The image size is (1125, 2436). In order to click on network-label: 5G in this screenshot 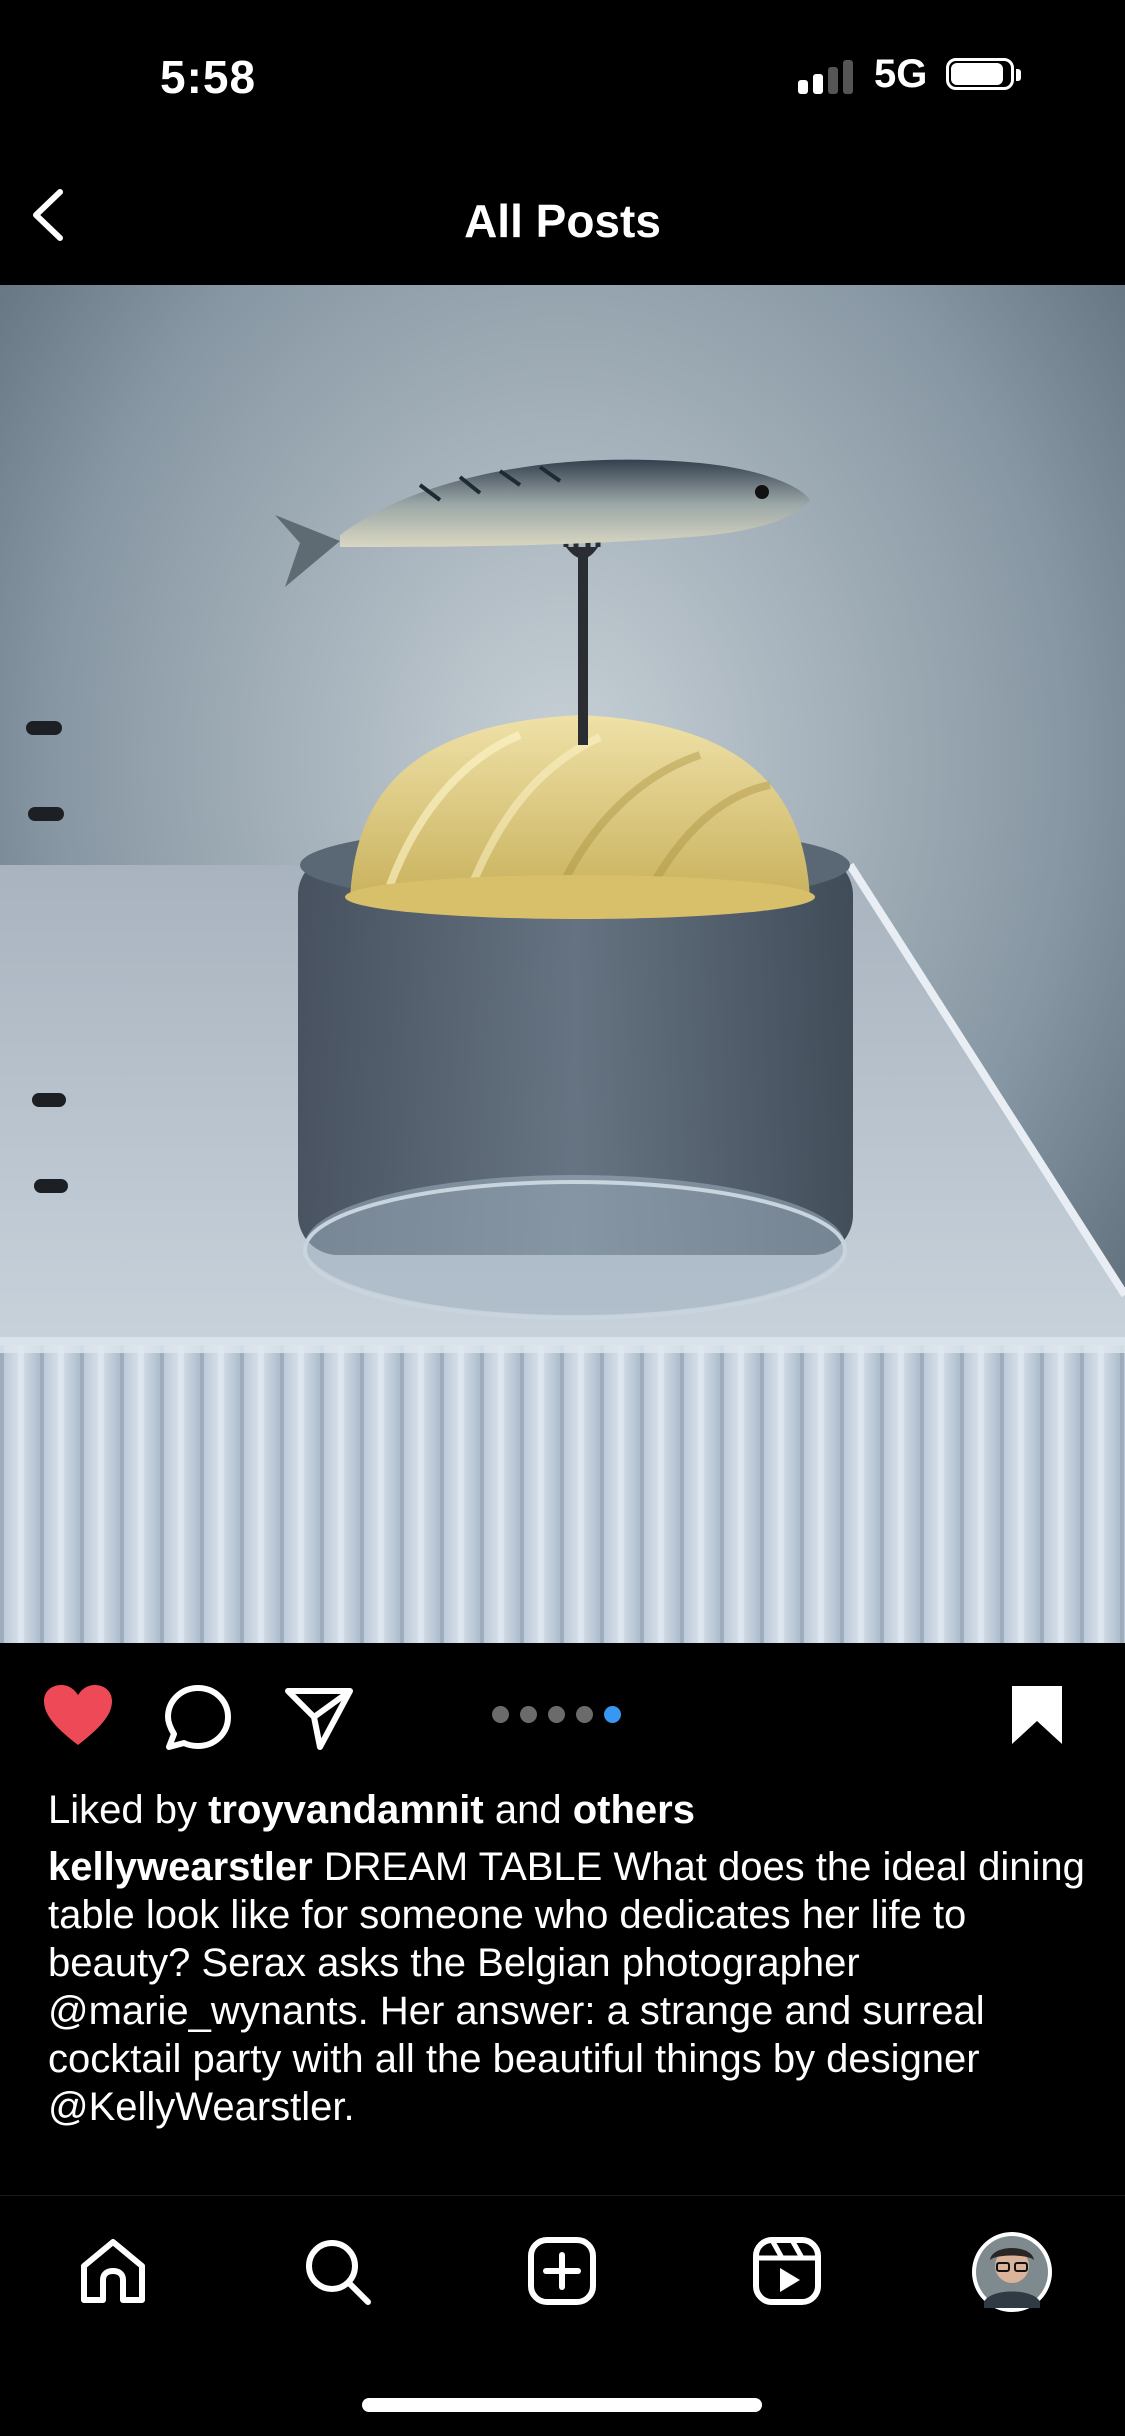, I will do `click(901, 74)`.